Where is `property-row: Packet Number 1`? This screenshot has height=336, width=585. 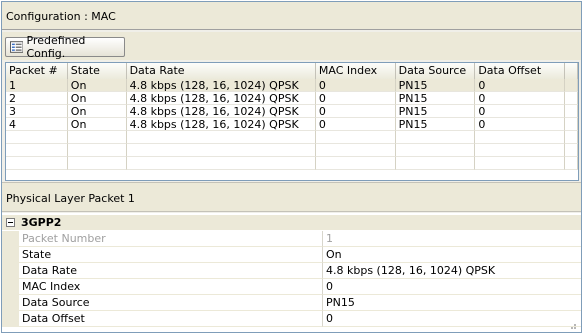
property-row: Packet Number 1 is located at coordinates (291, 239).